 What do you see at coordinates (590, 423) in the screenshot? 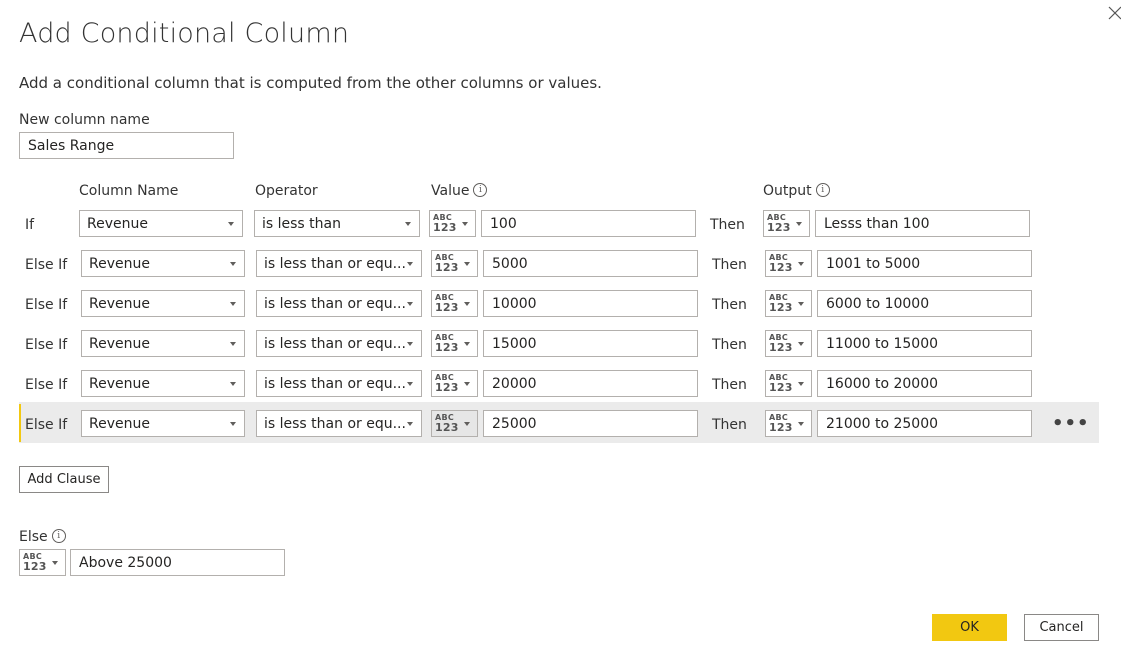
I see `value-input: 25000` at bounding box center [590, 423].